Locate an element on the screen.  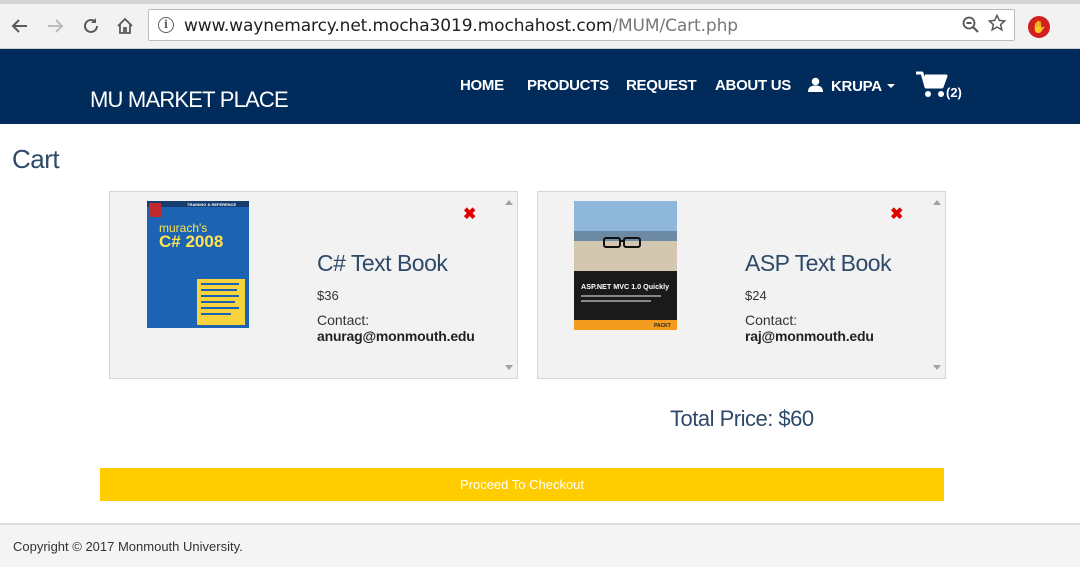
nav-products: PRODUCTS is located at coordinates (568, 85).